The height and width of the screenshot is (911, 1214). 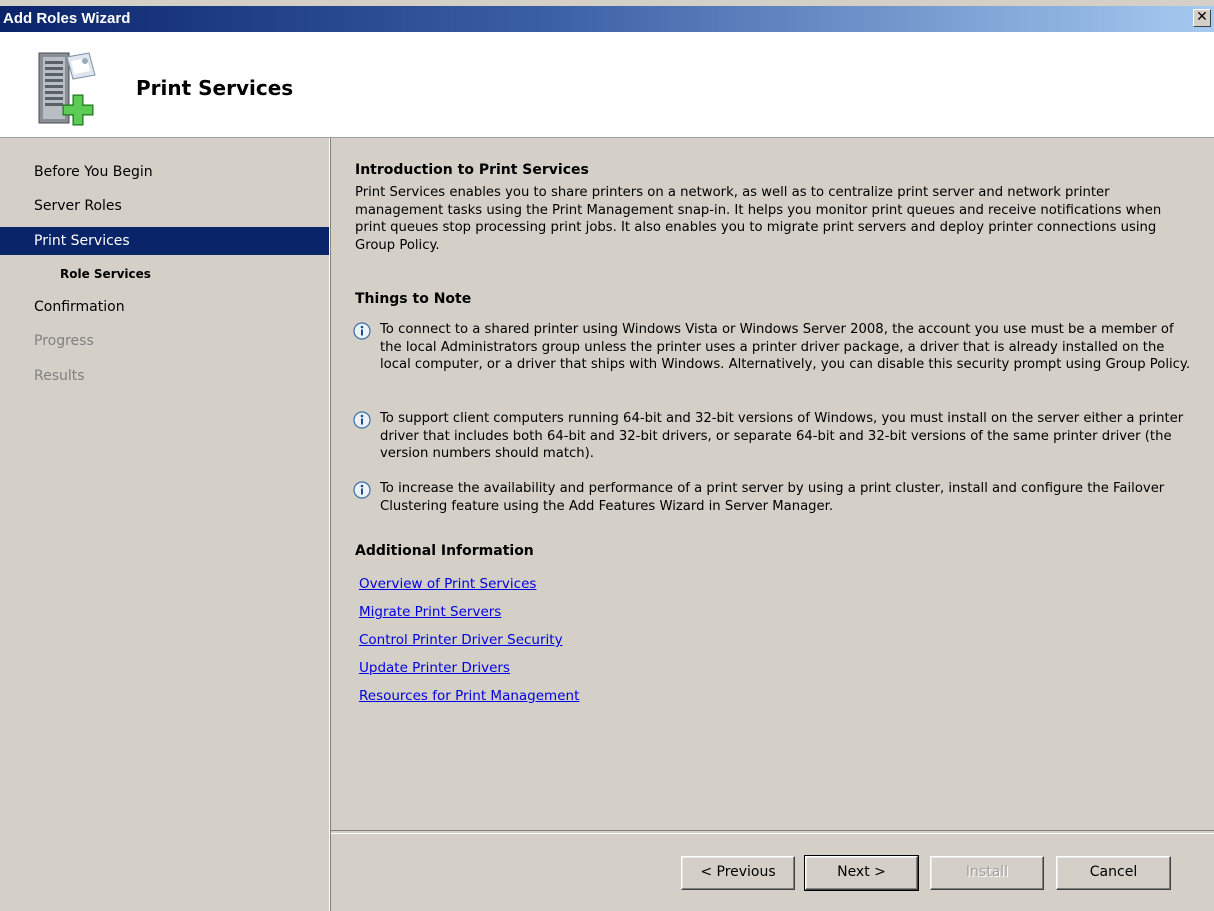 What do you see at coordinates (469, 696) in the screenshot?
I see `link-resources-print-management: Resources for Print Management` at bounding box center [469, 696].